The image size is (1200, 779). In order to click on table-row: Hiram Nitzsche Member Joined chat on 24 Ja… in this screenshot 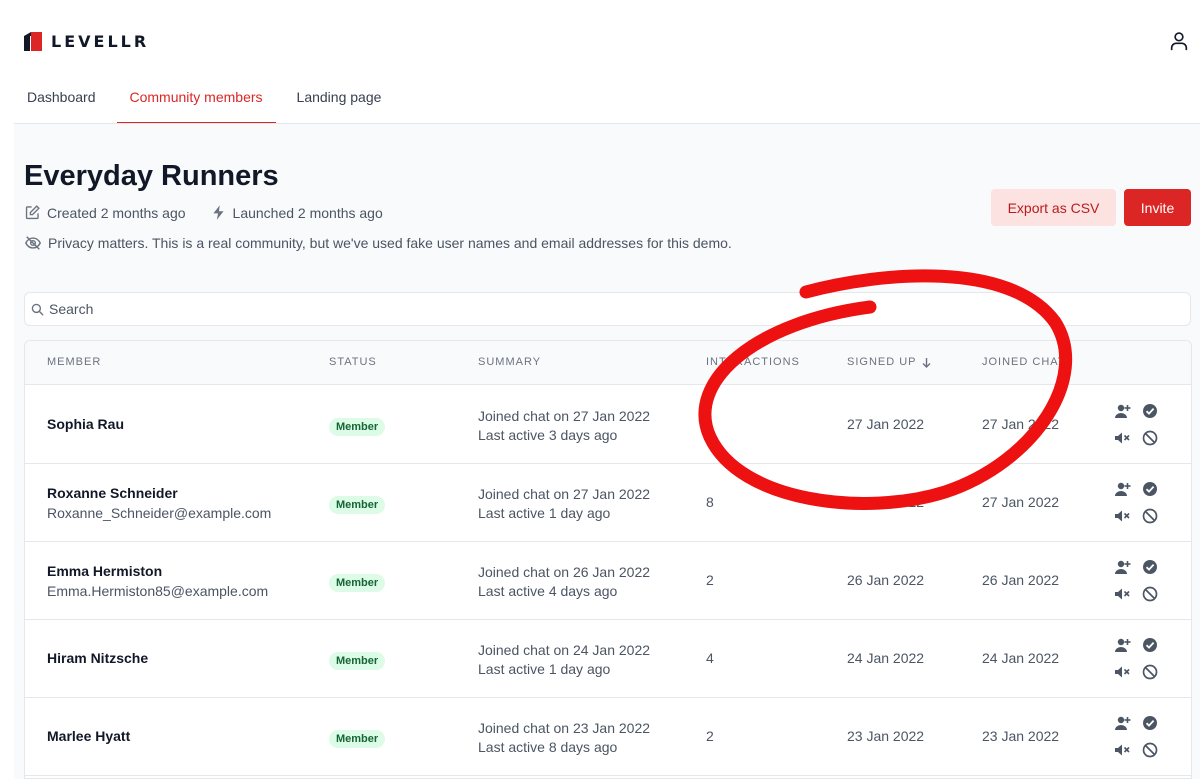, I will do `click(608, 659)`.